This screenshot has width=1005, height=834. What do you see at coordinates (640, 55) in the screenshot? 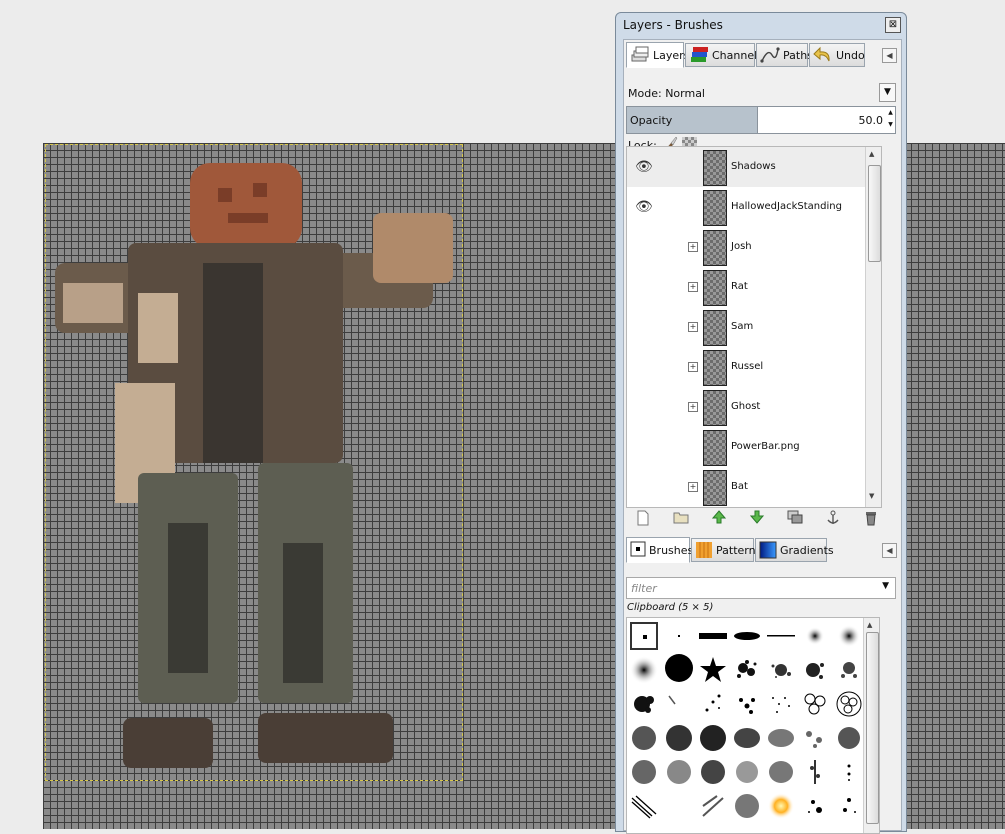
I see `layers-icon` at bounding box center [640, 55].